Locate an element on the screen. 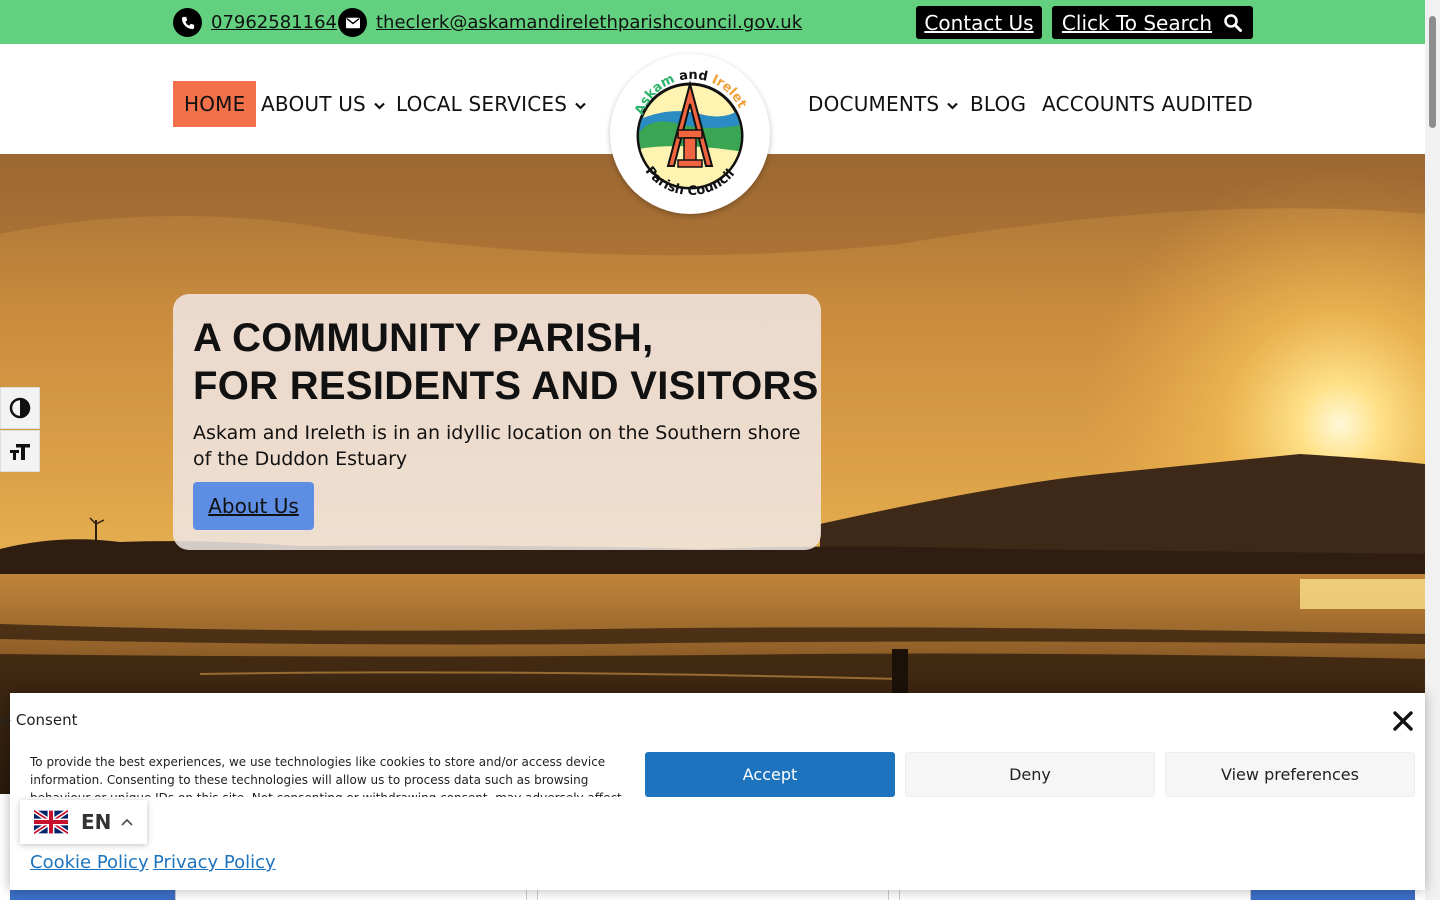 This screenshot has width=1440, height=900. uk-flag-icon is located at coordinates (51, 822).